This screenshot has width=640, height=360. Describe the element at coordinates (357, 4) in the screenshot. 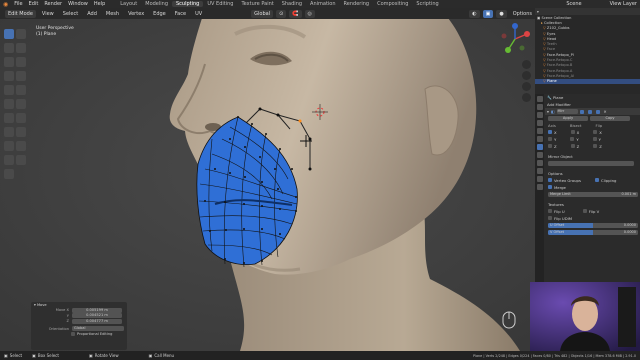

I see `tab-rendering: Rendering` at that location.